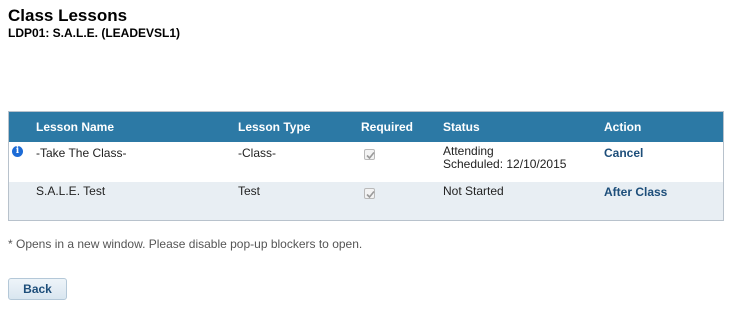  What do you see at coordinates (81, 153) in the screenshot?
I see `lesson-name: -Take The Class-` at bounding box center [81, 153].